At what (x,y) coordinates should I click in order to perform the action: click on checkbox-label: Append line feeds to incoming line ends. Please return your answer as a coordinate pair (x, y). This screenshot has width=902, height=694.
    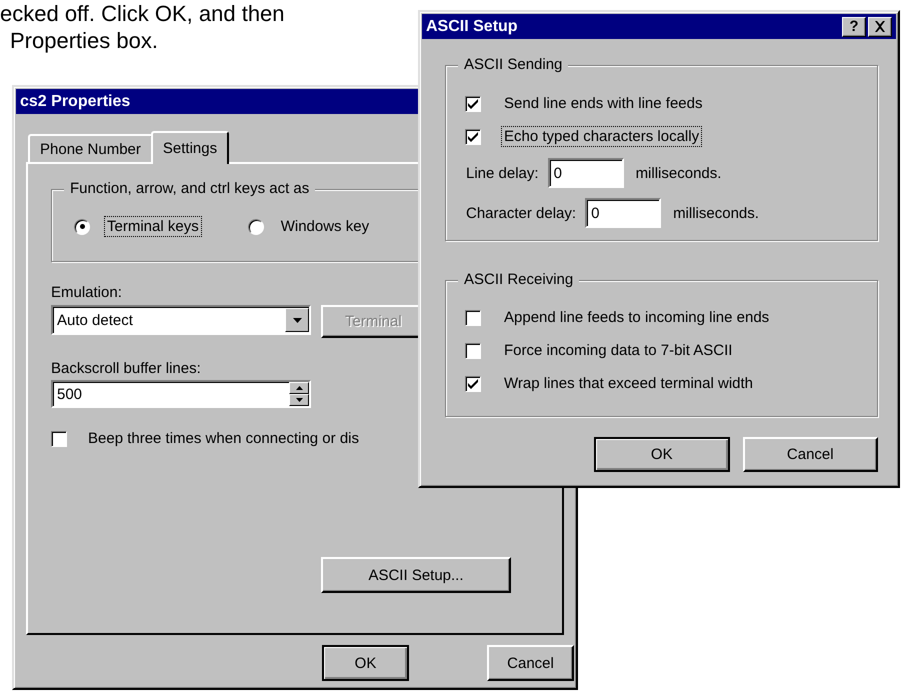
    Looking at the image, I should click on (636, 317).